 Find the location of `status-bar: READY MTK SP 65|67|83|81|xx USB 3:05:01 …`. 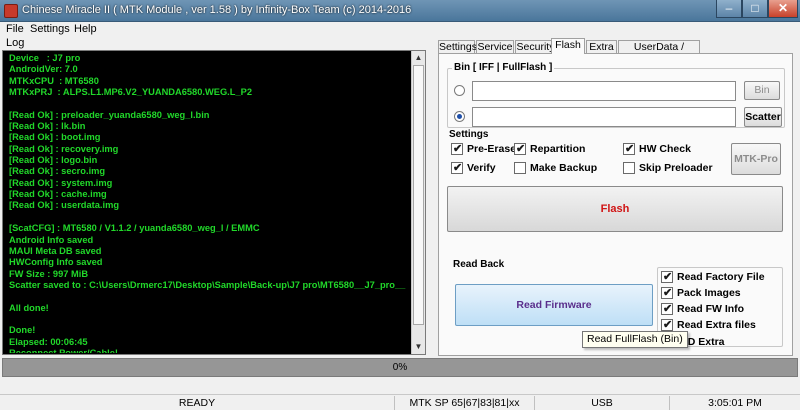

status-bar: READY MTK SP 65|67|83|81|xx USB 3:05:01 … is located at coordinates (400, 402).